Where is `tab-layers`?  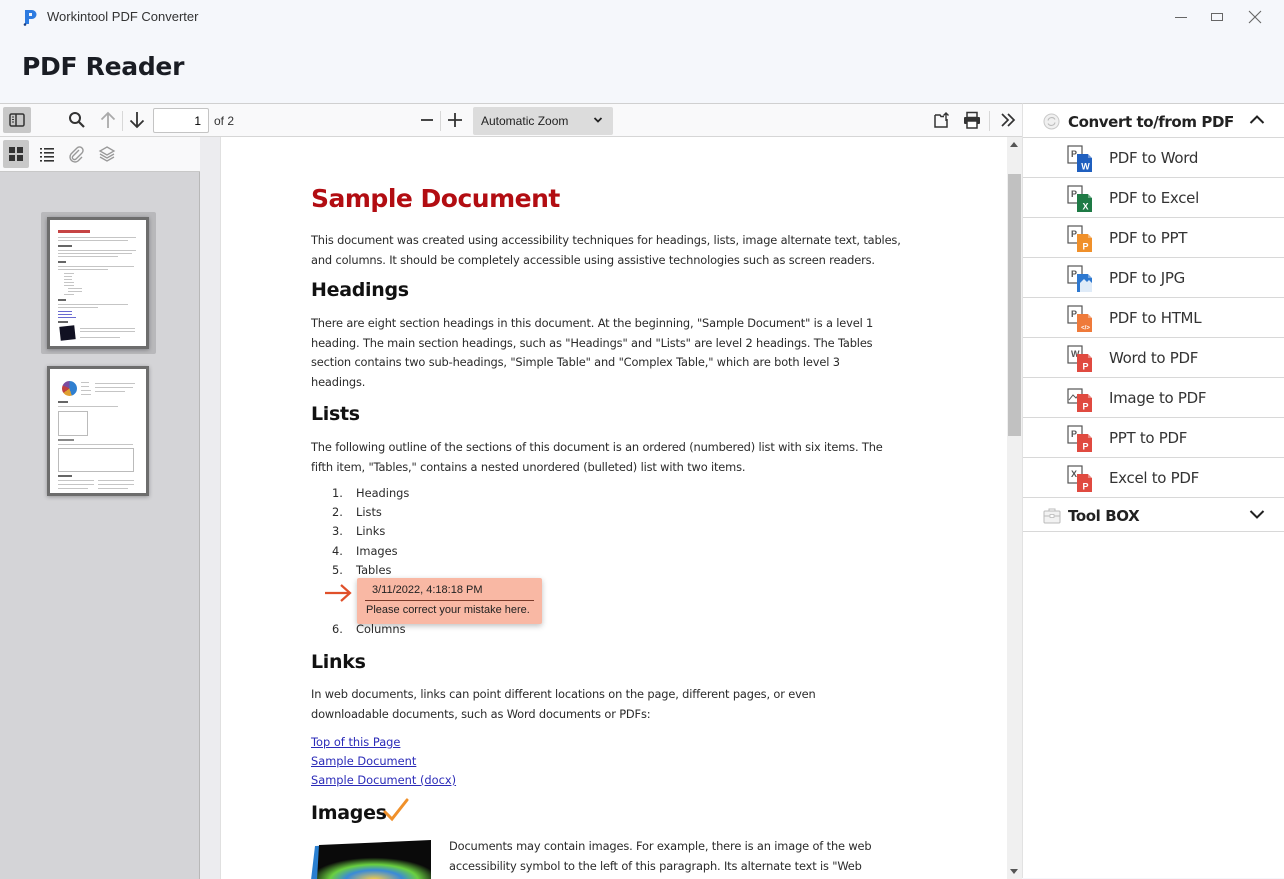 tab-layers is located at coordinates (107, 154).